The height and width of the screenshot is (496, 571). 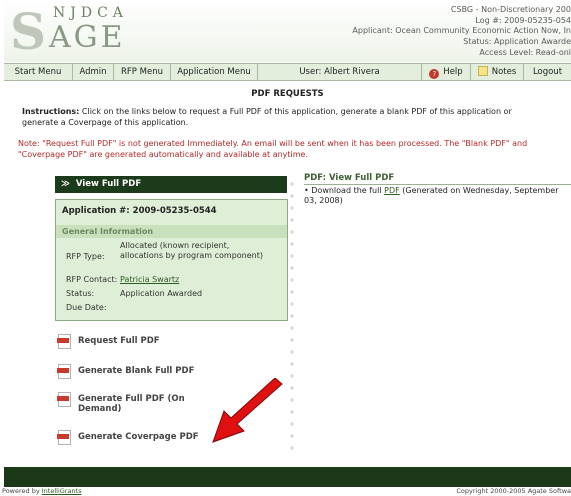 I want to click on help-icon: ?, so click(x=434, y=74).